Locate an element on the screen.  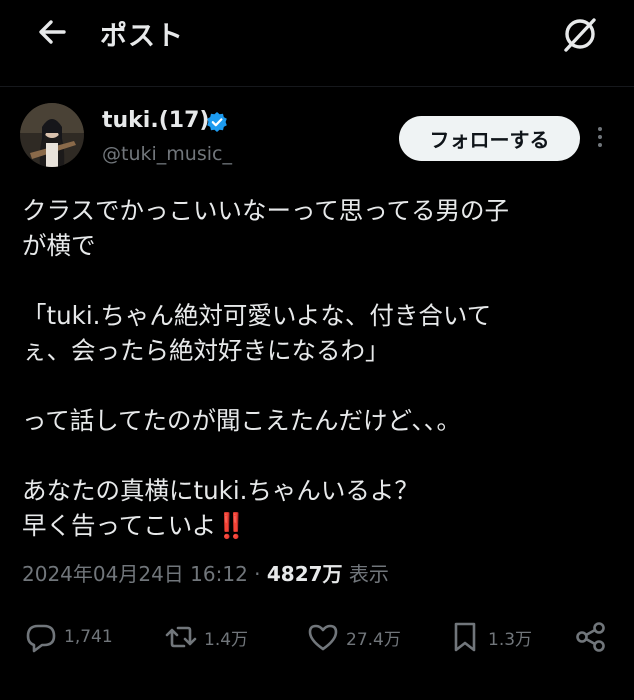
share-button is located at coordinates (591, 637).